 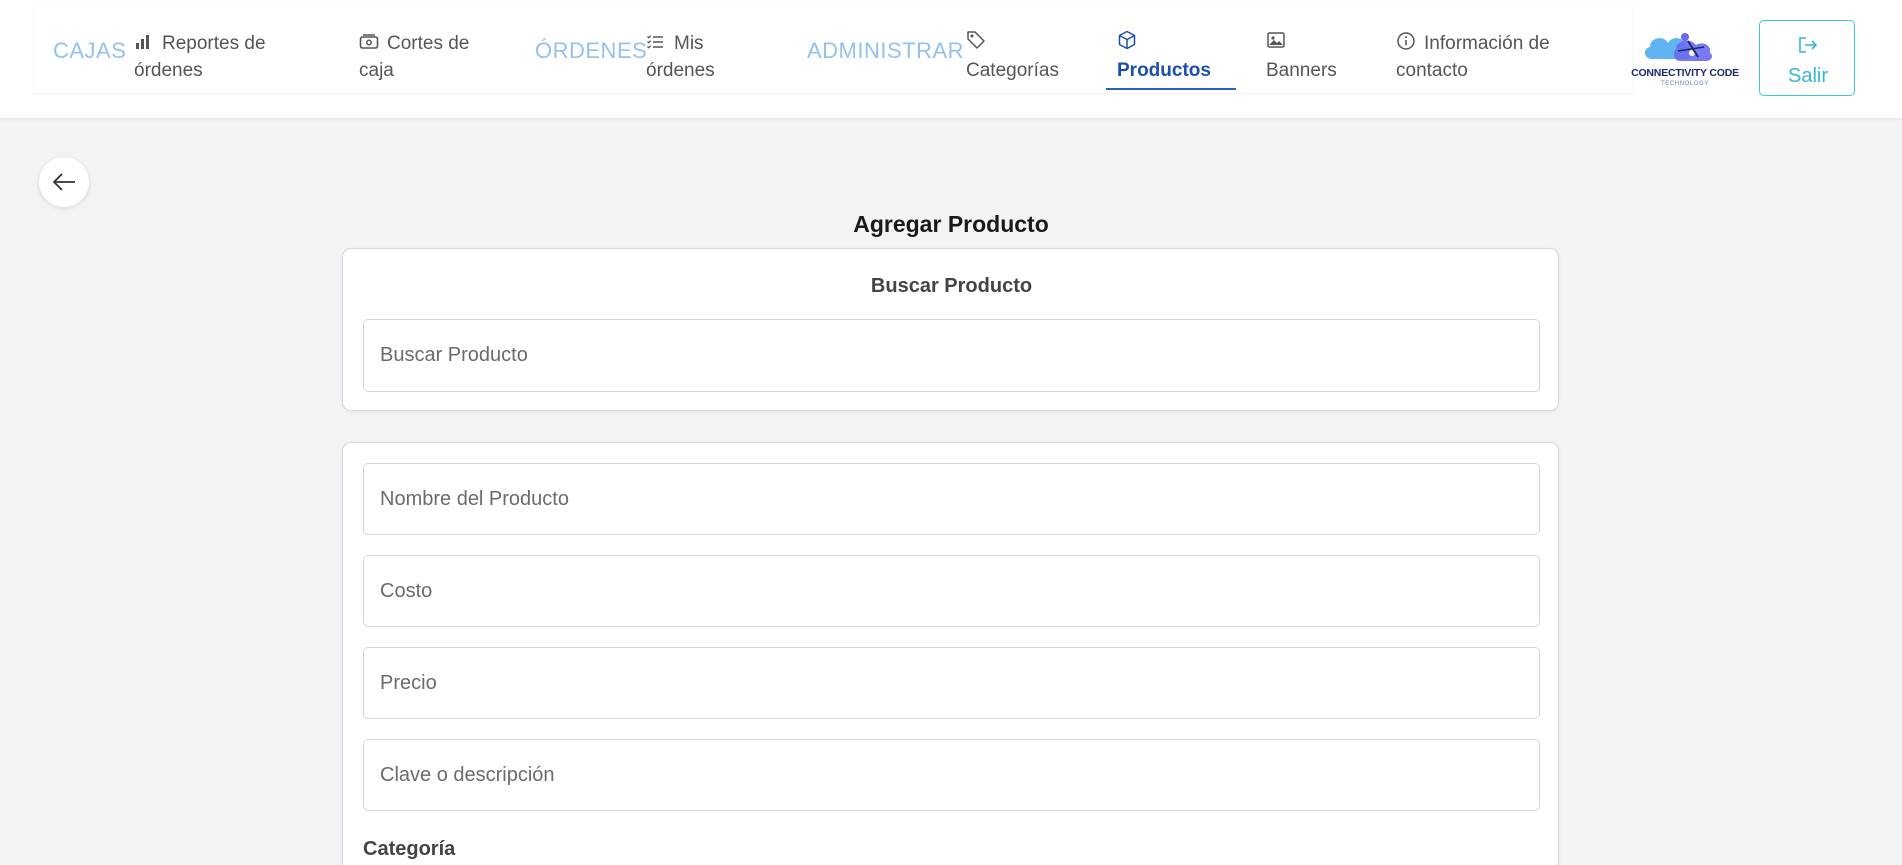 I want to click on nav-item-productos: Productos, so click(x=1177, y=57).